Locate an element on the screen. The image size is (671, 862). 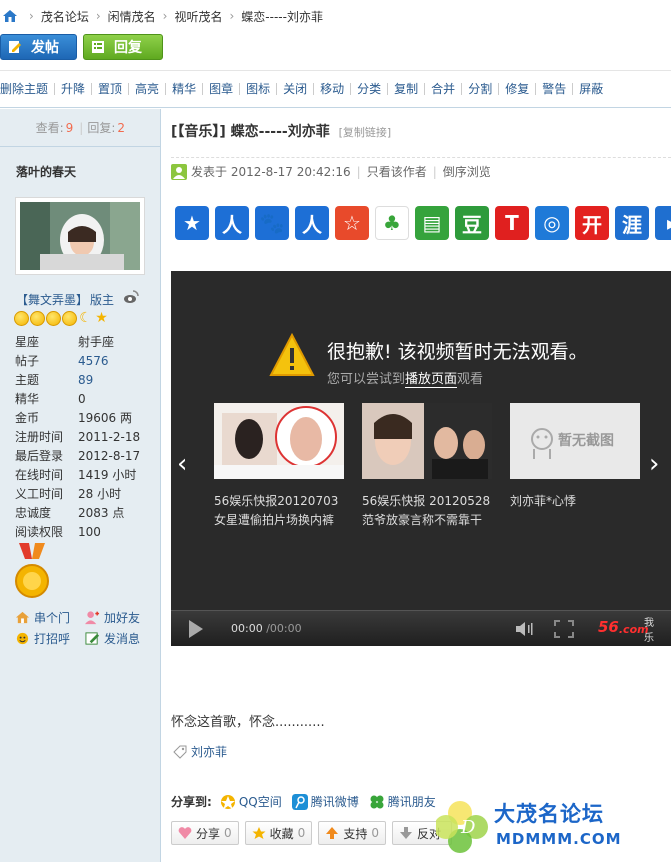
mod-digest: 精华 is located at coordinates (185, 89).